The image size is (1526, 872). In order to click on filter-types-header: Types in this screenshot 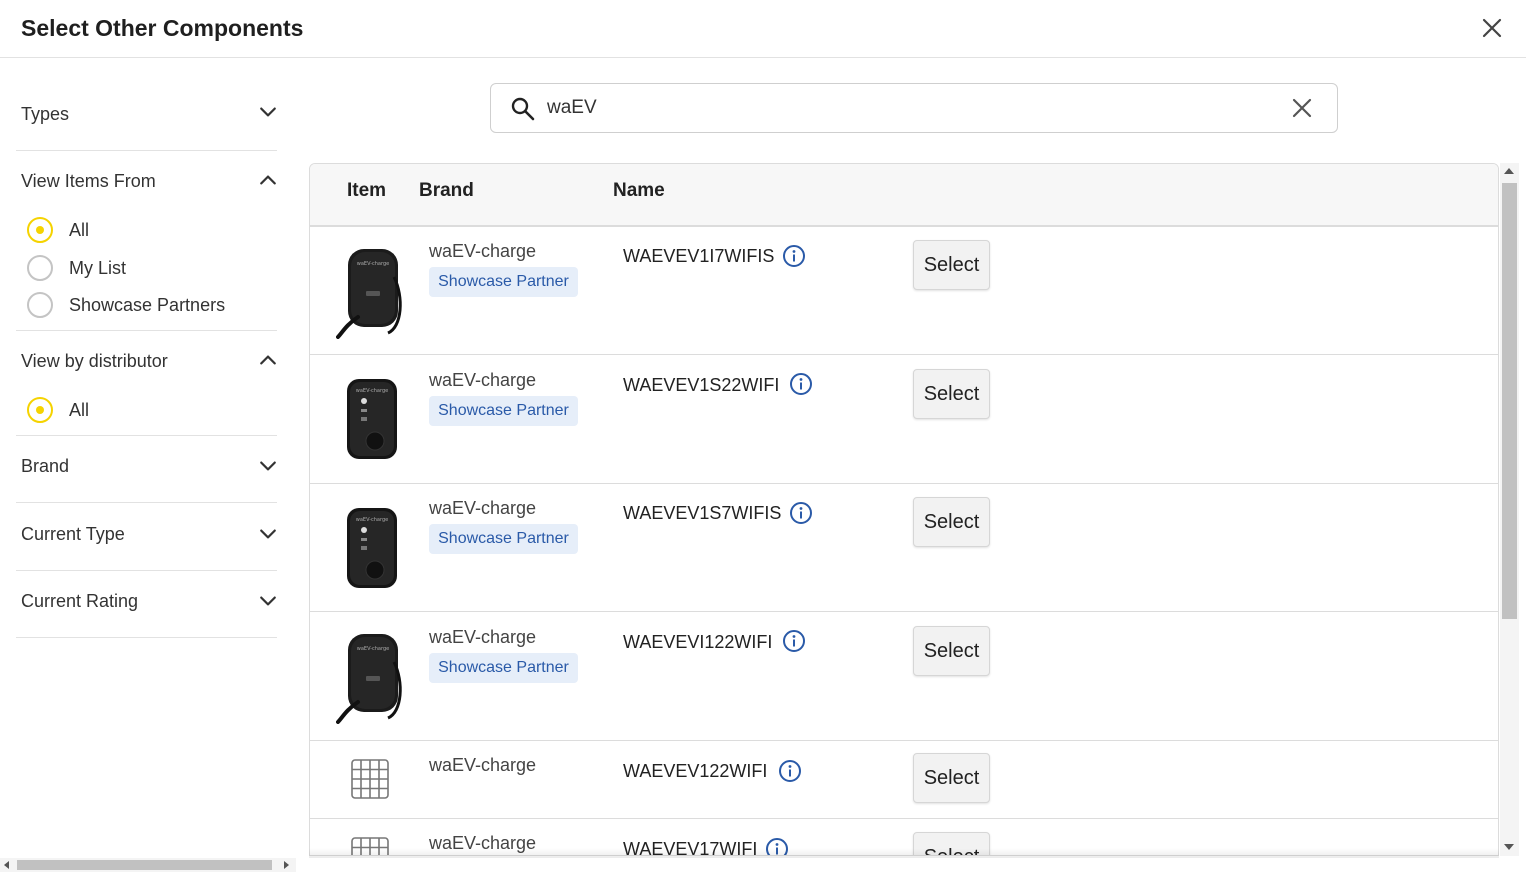, I will do `click(146, 113)`.